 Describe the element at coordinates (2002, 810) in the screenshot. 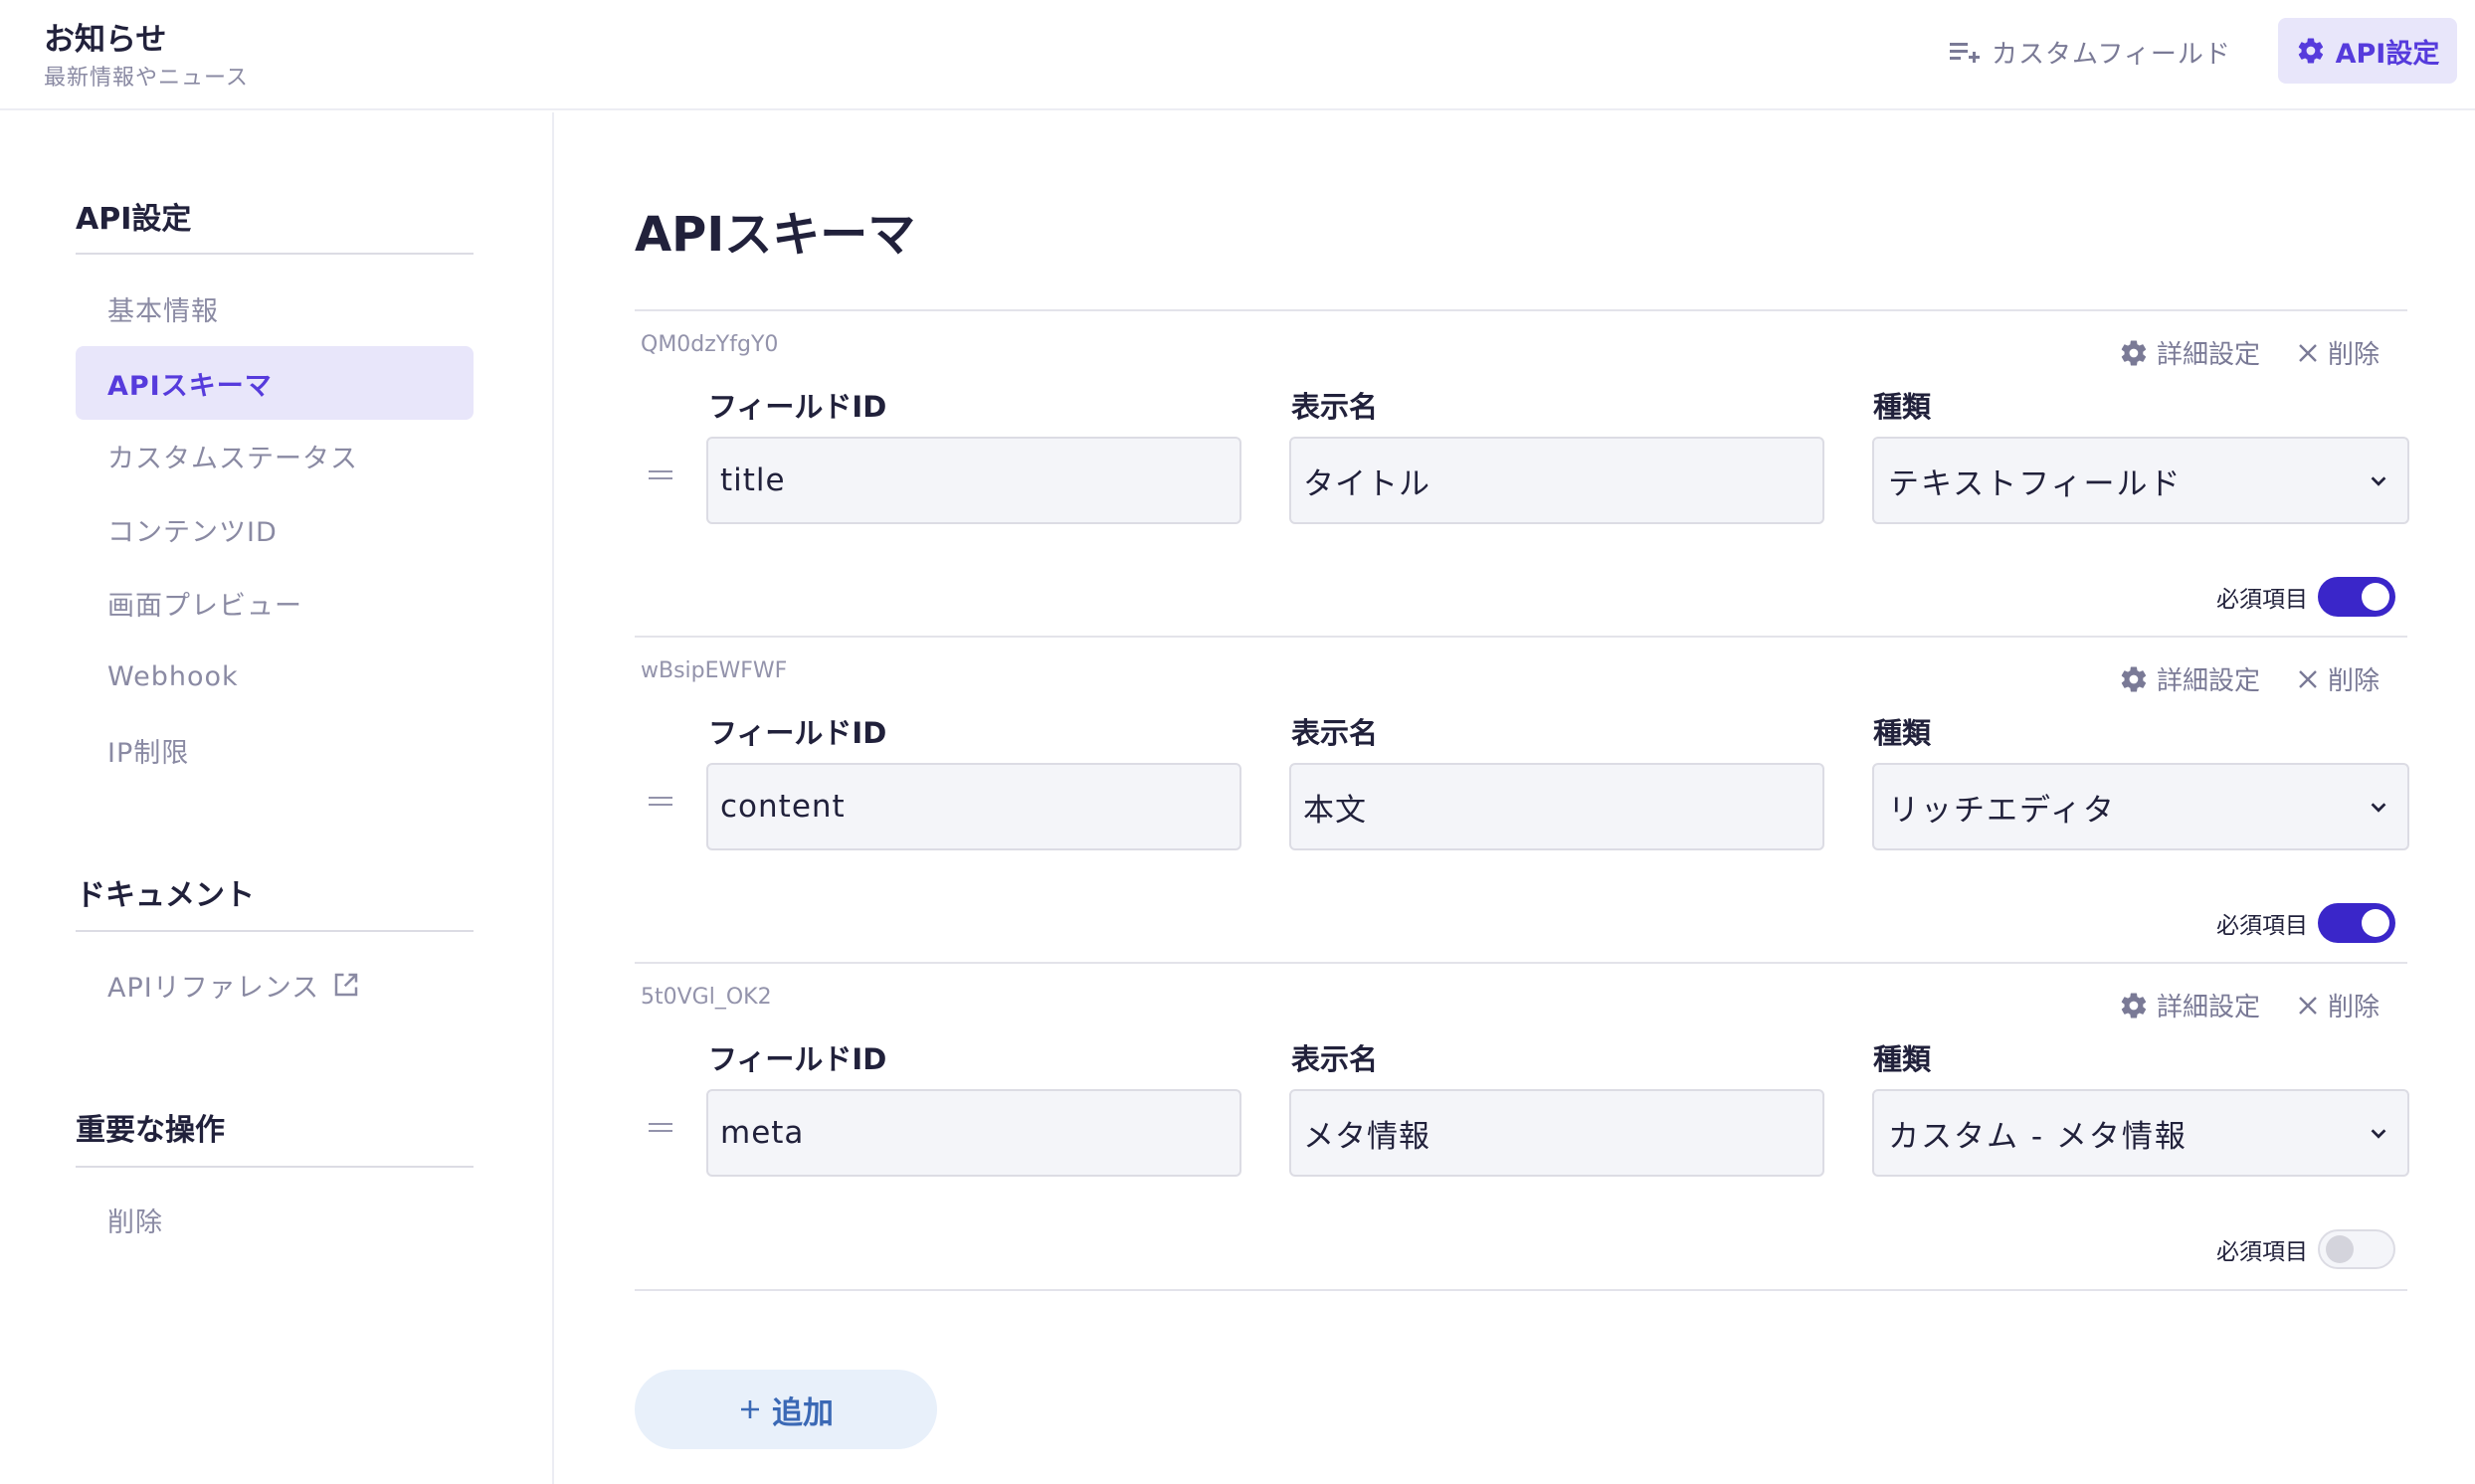

I see `type-select-value: リッチエディタ` at that location.